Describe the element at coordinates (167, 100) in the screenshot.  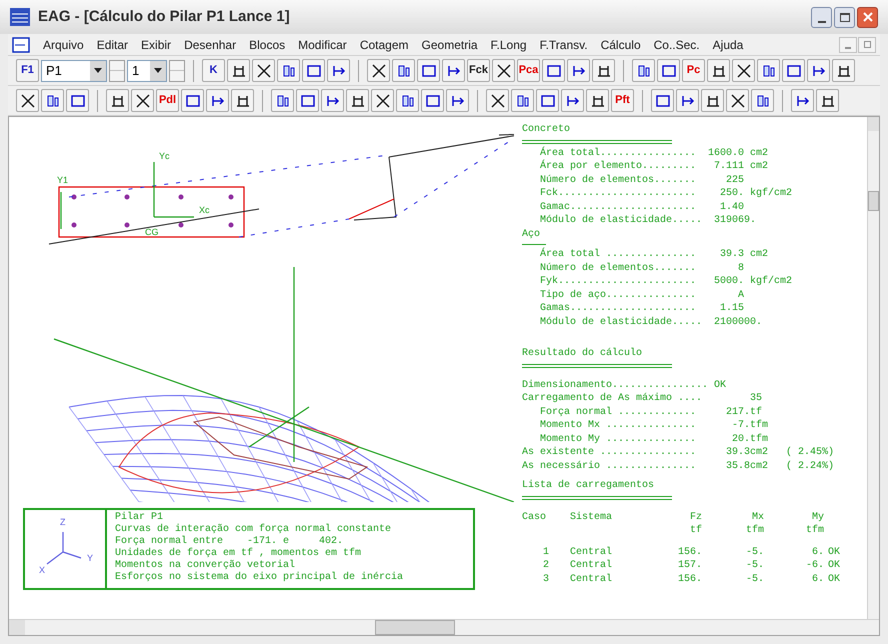
I see `toolbar-button: Pdl` at that location.